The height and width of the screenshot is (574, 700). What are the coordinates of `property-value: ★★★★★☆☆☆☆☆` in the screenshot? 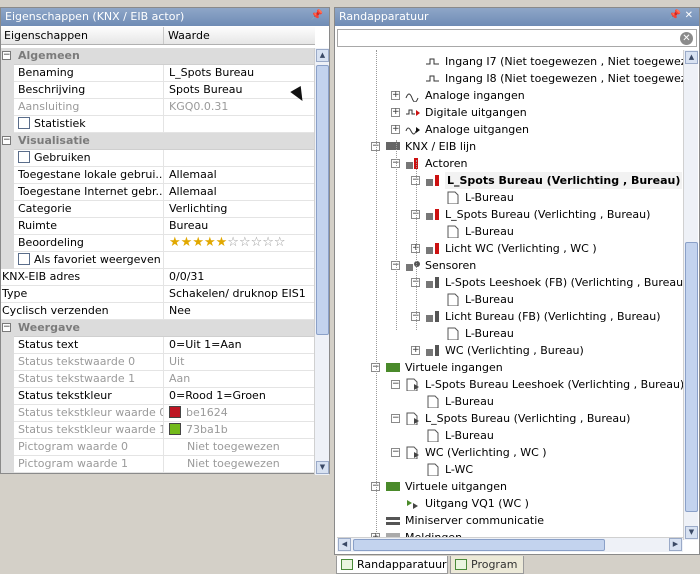 It's located at (240, 243).